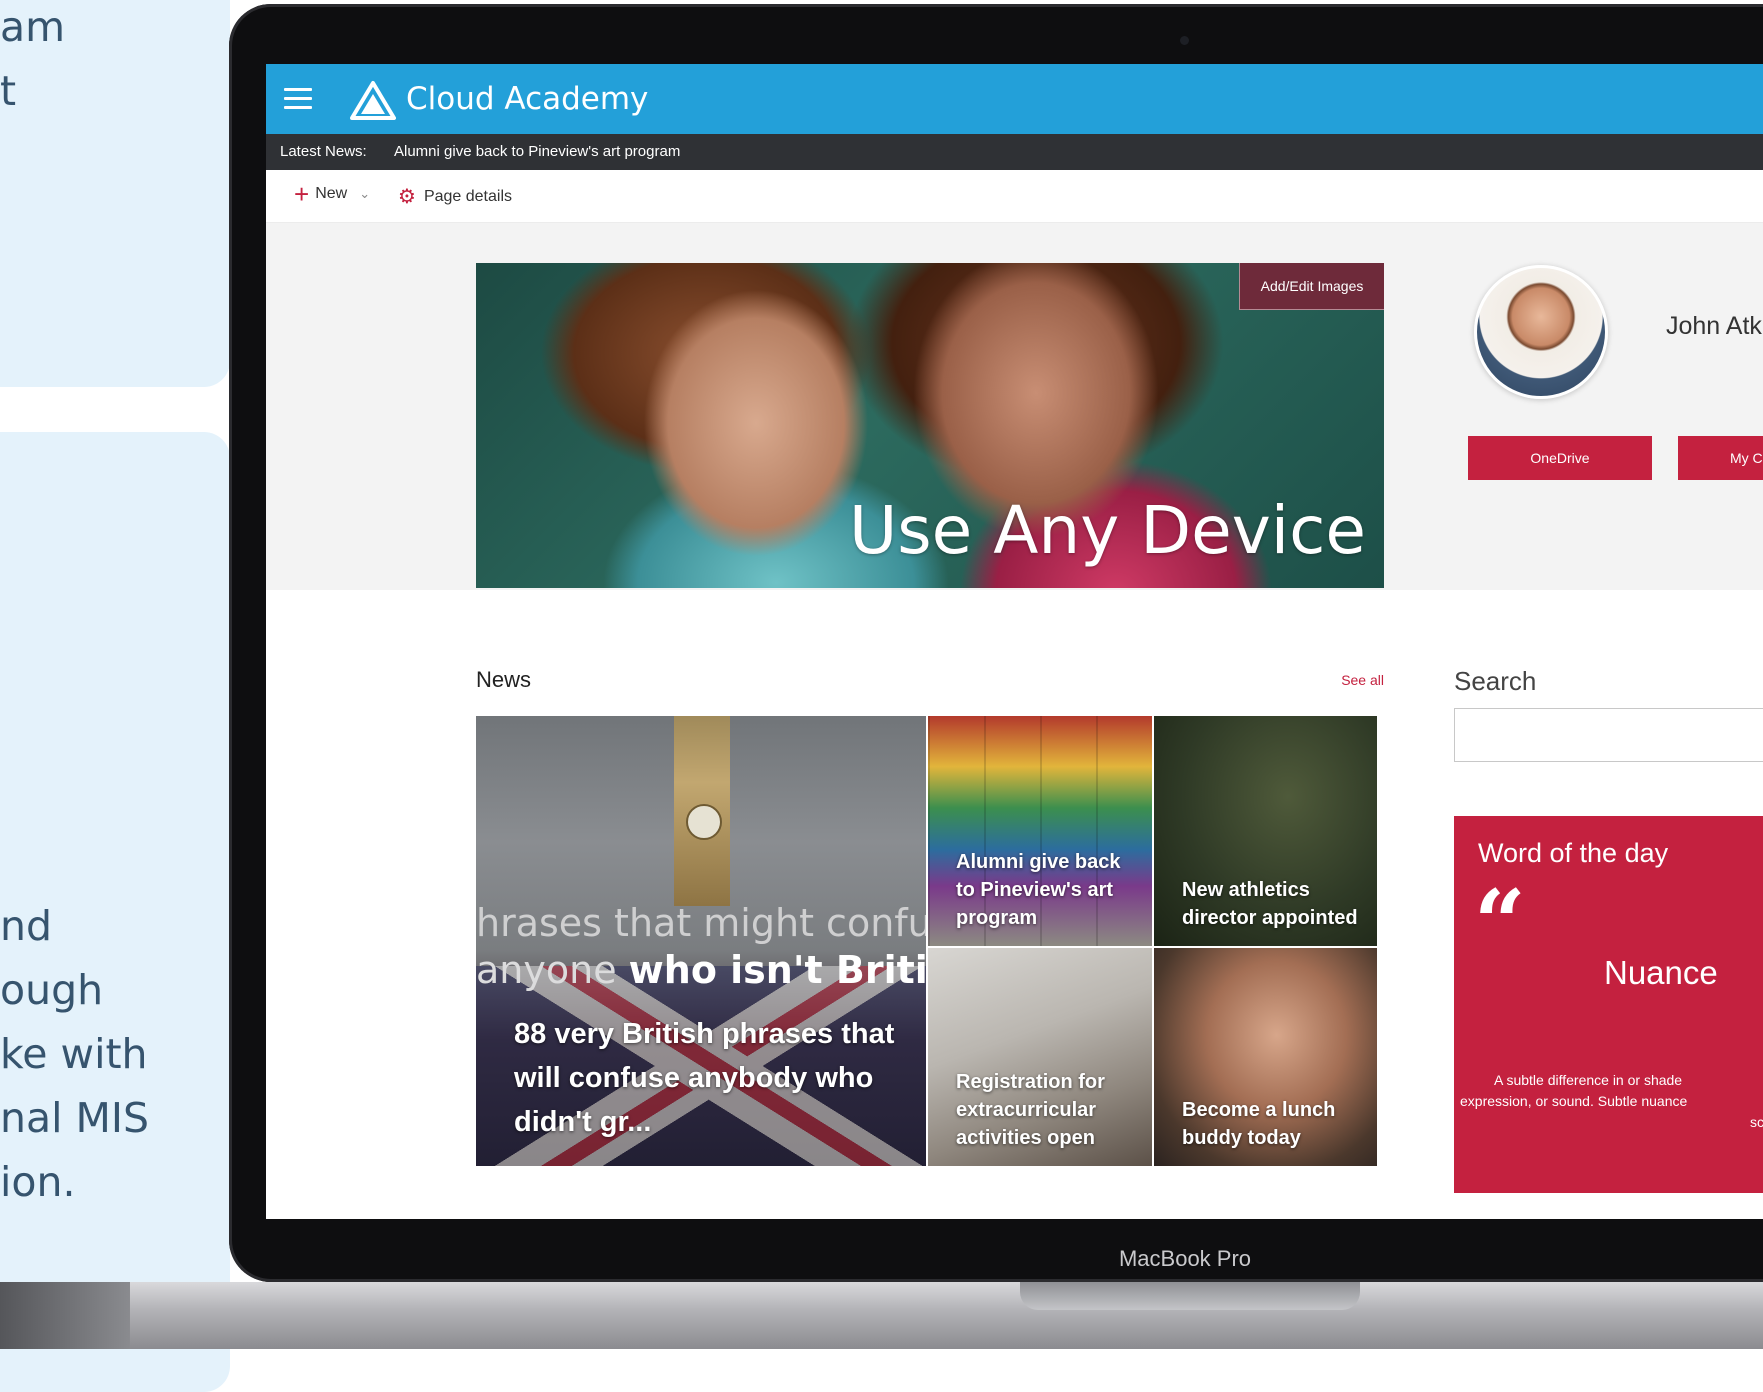  What do you see at coordinates (1185, 1258) in the screenshot?
I see `laptop-brand-label: MacBook Pro` at bounding box center [1185, 1258].